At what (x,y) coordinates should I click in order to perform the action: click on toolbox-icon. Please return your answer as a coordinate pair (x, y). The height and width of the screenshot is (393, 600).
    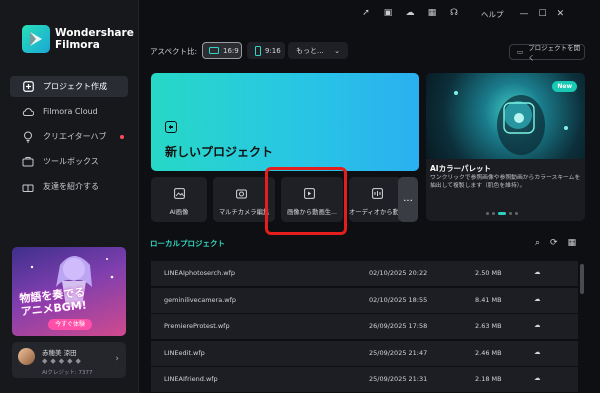
    Looking at the image, I should click on (28, 162).